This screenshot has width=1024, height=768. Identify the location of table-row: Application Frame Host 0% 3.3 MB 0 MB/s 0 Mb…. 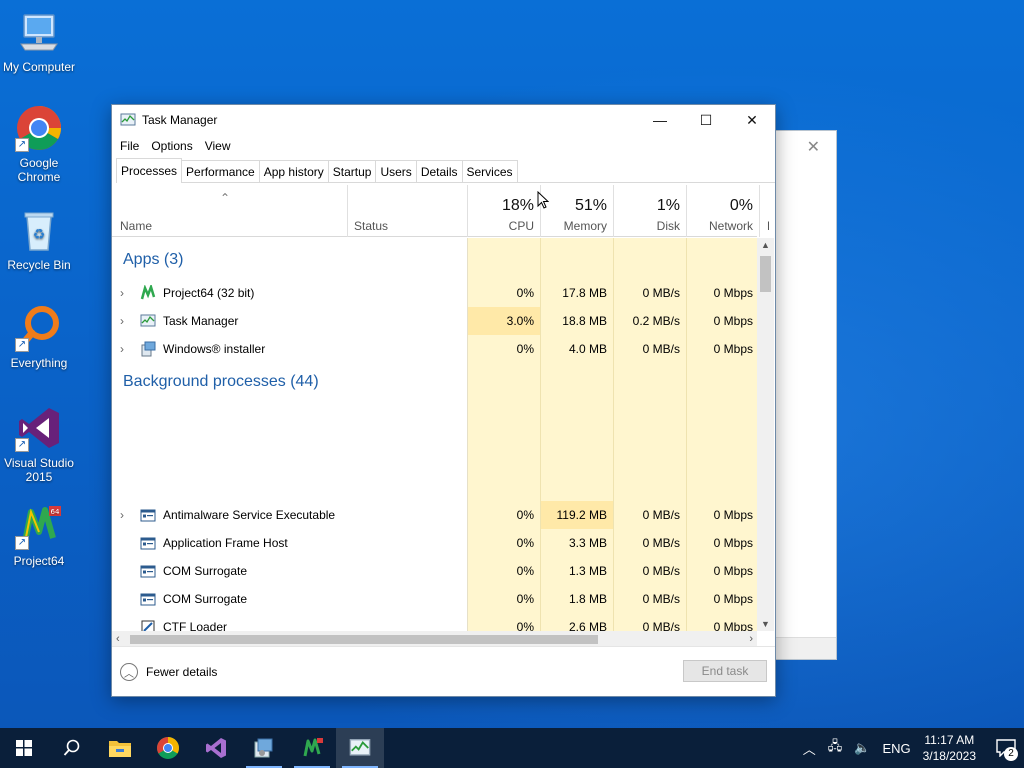
(434, 543).